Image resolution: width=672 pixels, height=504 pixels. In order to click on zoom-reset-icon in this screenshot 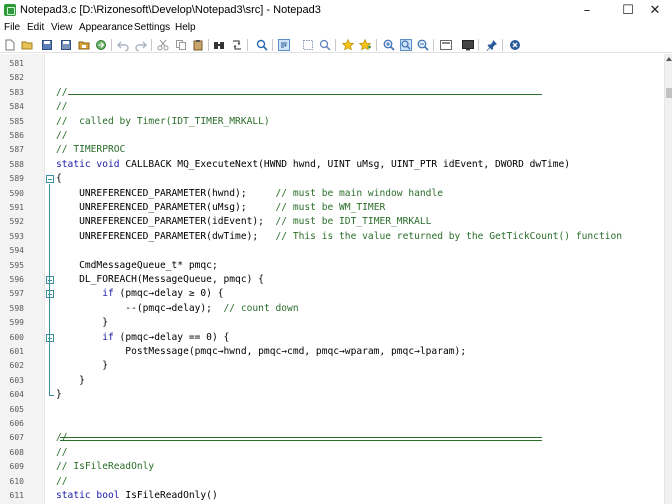, I will do `click(406, 45)`.